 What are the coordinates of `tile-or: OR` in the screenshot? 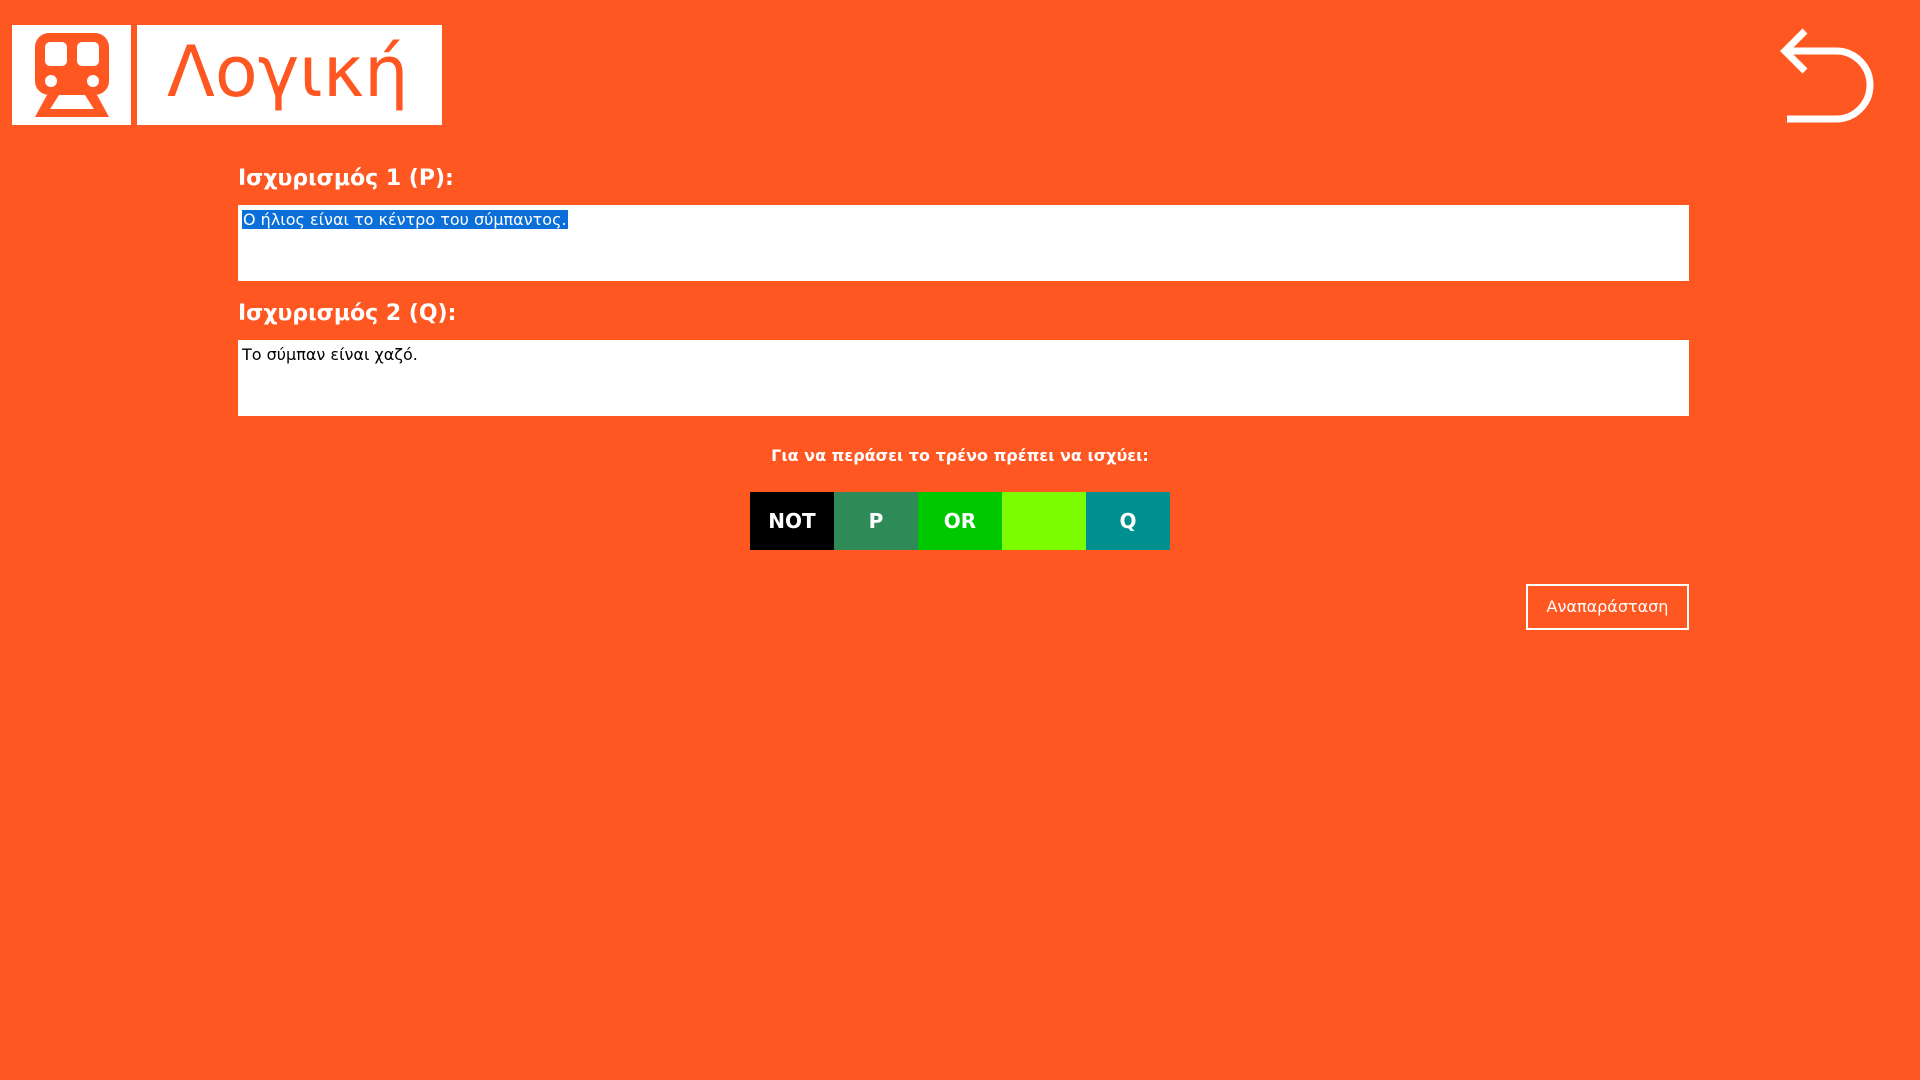 It's located at (960, 521).